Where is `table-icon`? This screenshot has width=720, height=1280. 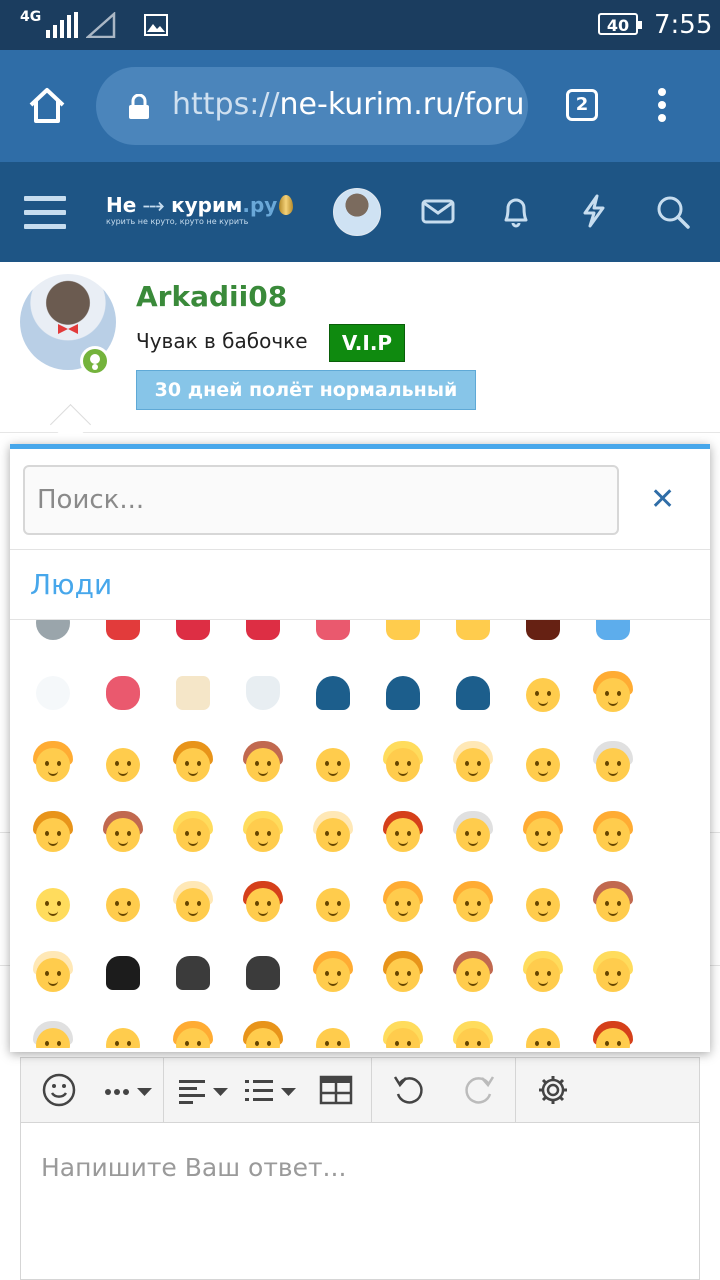 table-icon is located at coordinates (336, 1090).